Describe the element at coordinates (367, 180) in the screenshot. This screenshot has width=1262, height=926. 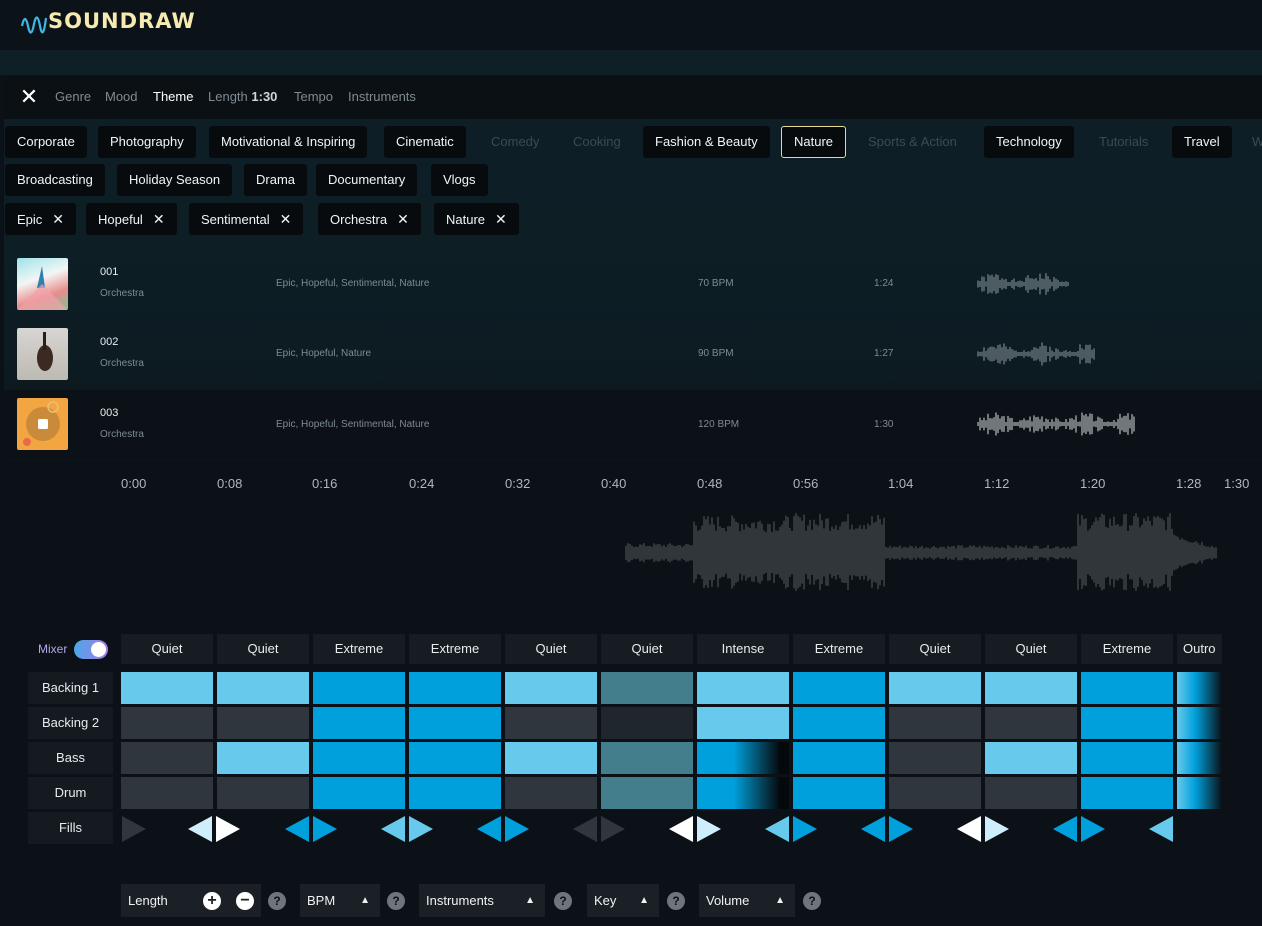
I see `theme-chip-documentary: Documentary` at that location.